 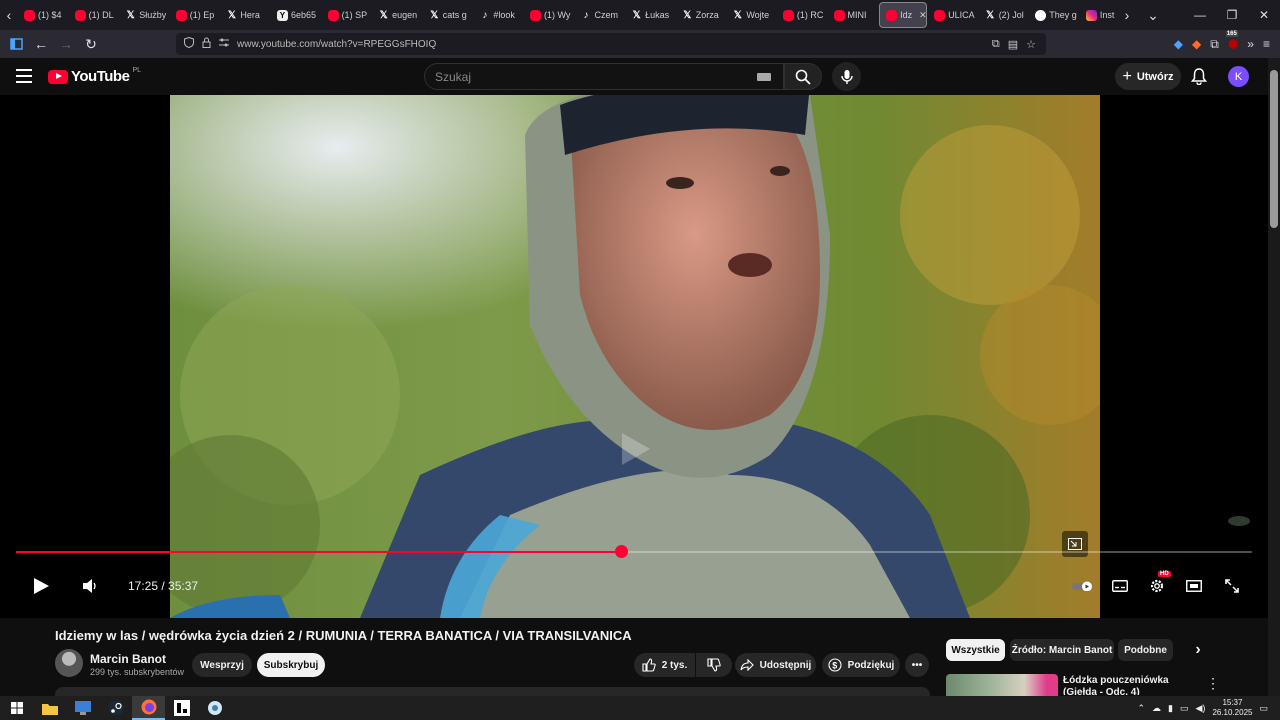 What do you see at coordinates (1200, 15) in the screenshot?
I see `minimize-button: —` at bounding box center [1200, 15].